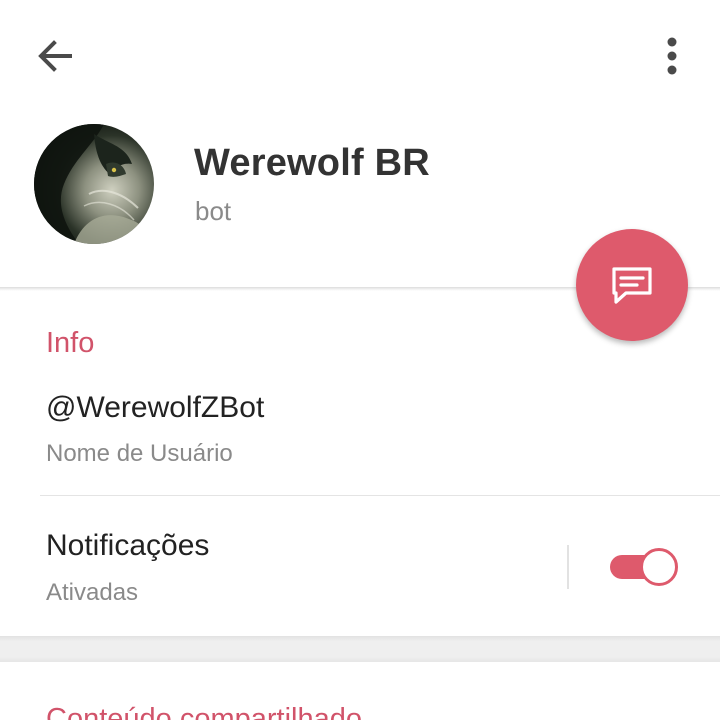  I want to click on username-value: @WerewolfZBot, so click(155, 407).